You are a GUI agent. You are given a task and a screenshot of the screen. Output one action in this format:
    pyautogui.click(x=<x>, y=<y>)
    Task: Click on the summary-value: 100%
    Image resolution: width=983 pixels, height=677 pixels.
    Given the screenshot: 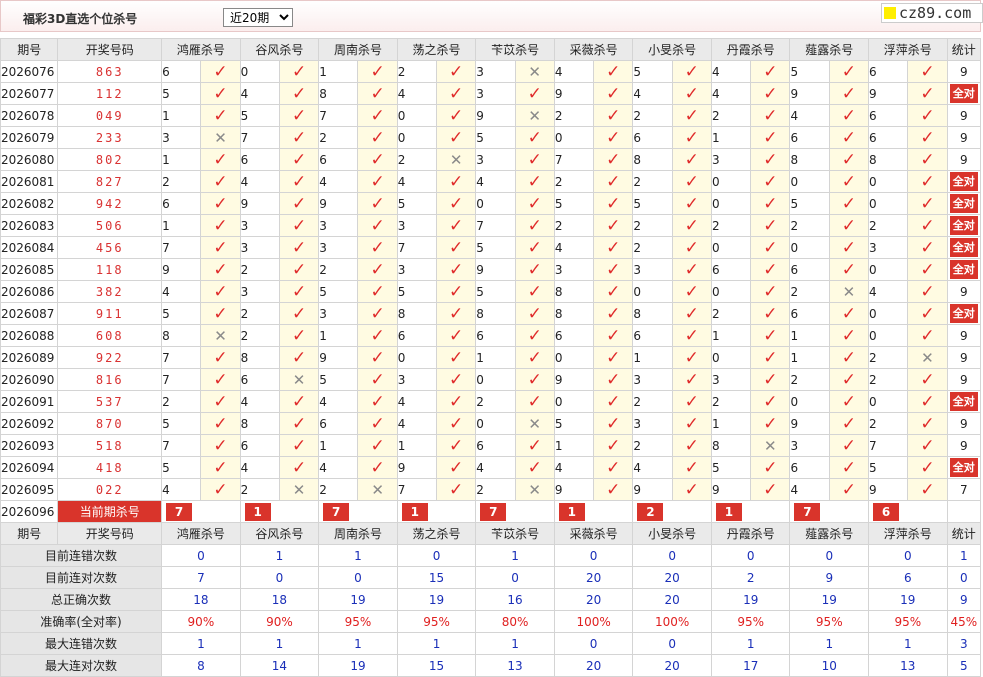 What is the action you would take?
    pyautogui.click(x=593, y=621)
    